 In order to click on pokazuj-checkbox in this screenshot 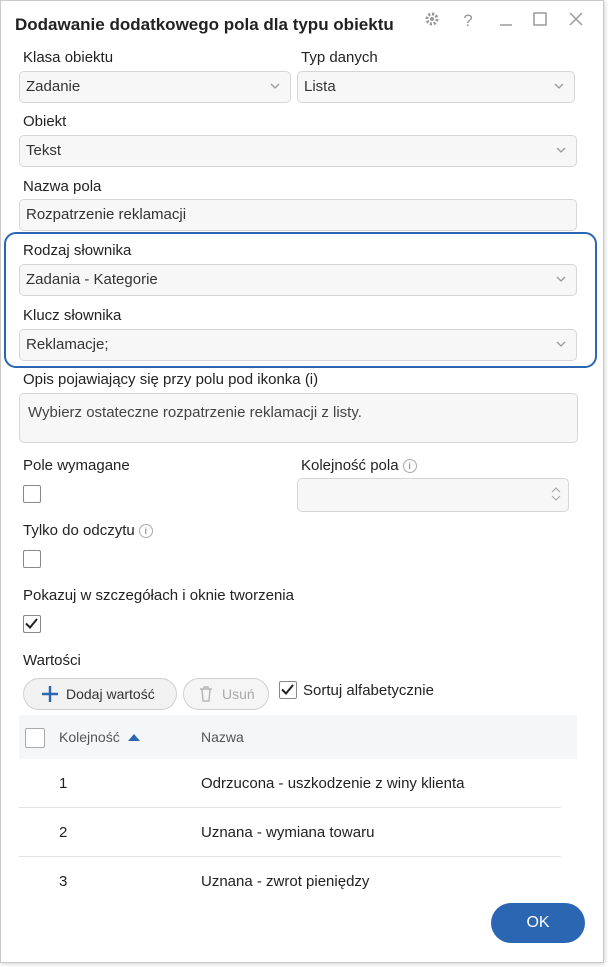, I will do `click(32, 624)`.